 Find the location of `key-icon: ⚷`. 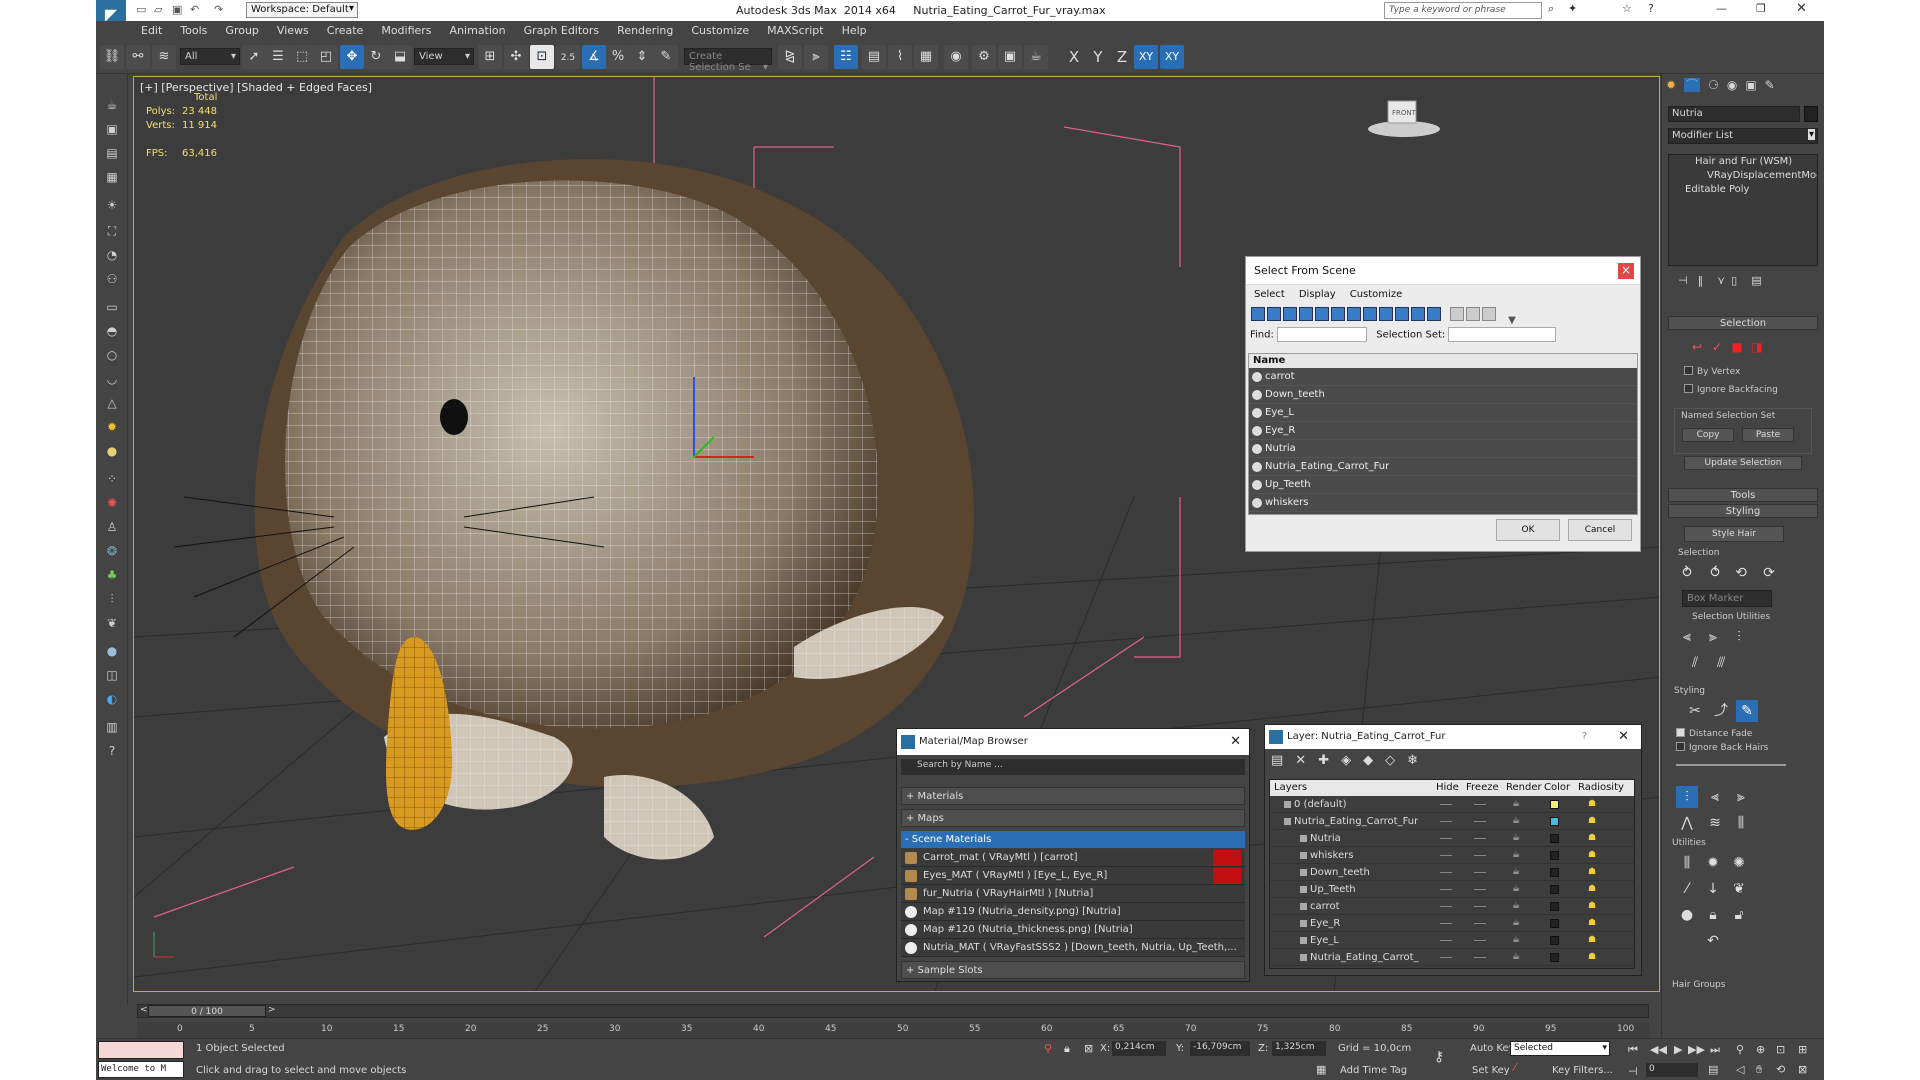

key-icon: ⚷ is located at coordinates (1439, 1057).